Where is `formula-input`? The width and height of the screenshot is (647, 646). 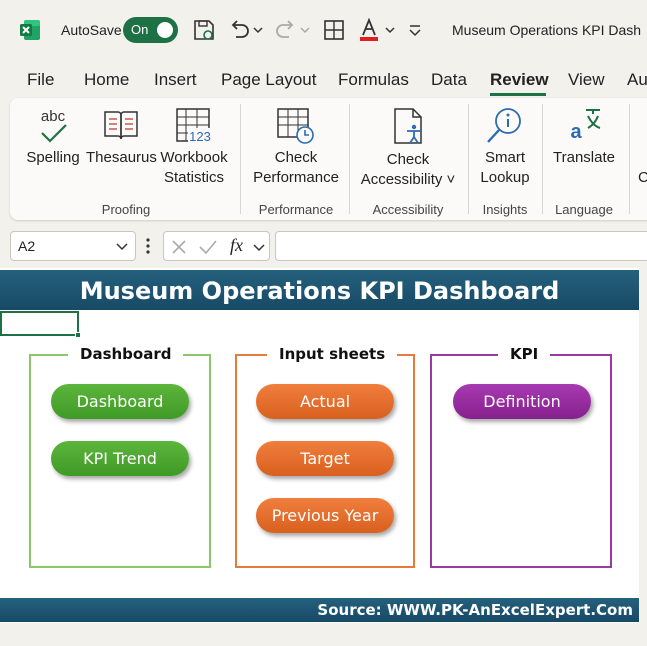
formula-input is located at coordinates (461, 246).